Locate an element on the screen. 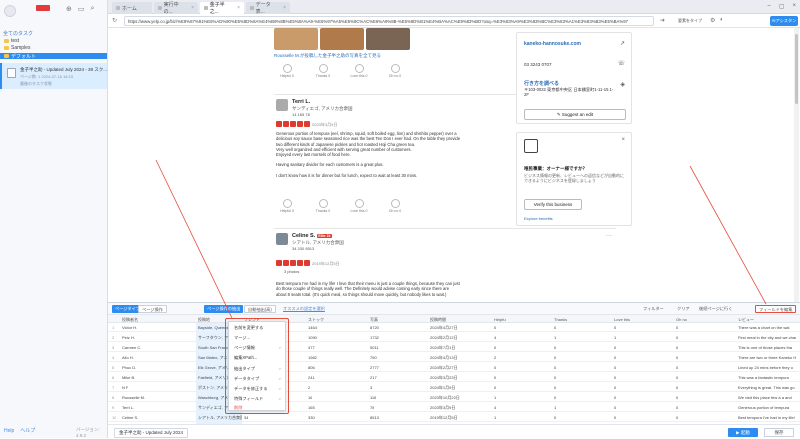  table-cell: 2024年2月12日 is located at coordinates (444, 338).